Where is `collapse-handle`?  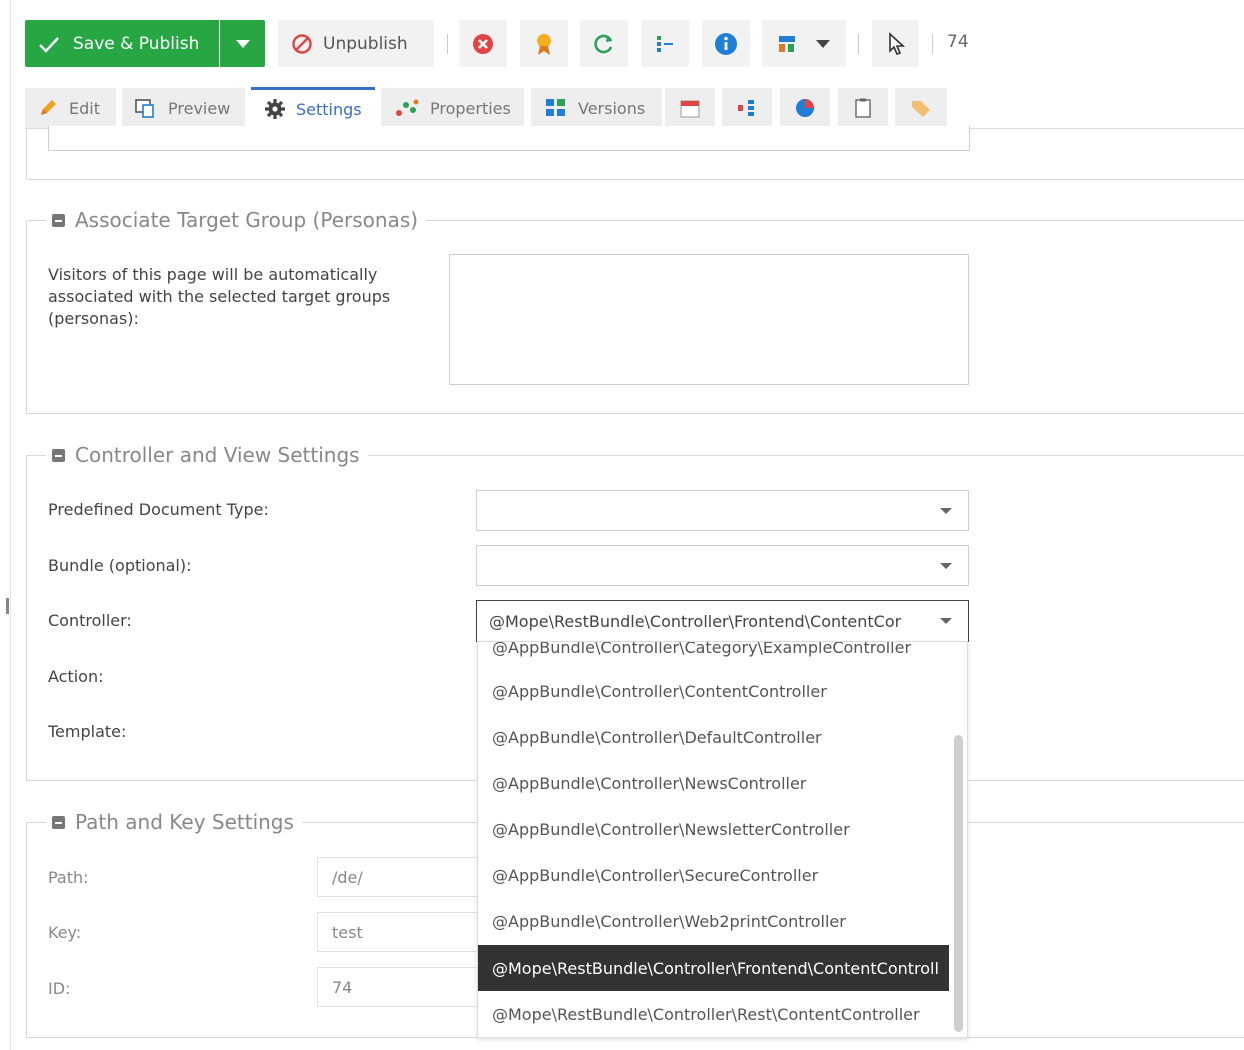
collapse-handle is located at coordinates (7, 606).